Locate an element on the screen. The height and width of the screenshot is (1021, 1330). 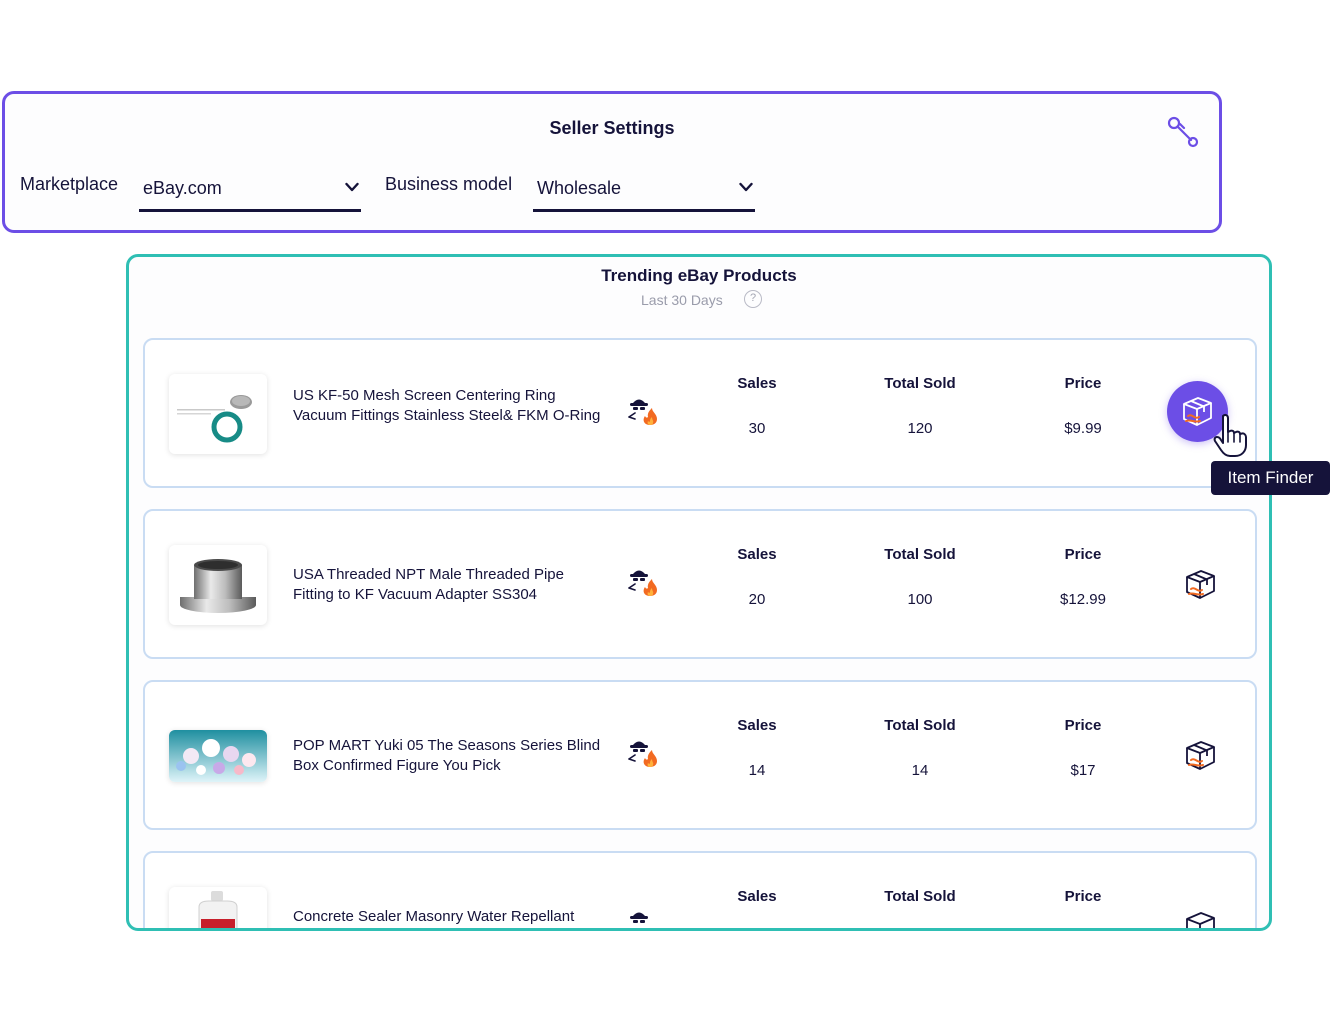
wrench-icon is located at coordinates (1183, 132).